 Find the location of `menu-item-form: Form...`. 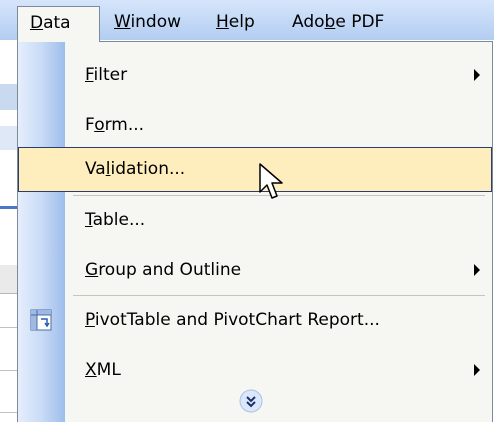

menu-item-form: Form... is located at coordinates (255, 125).